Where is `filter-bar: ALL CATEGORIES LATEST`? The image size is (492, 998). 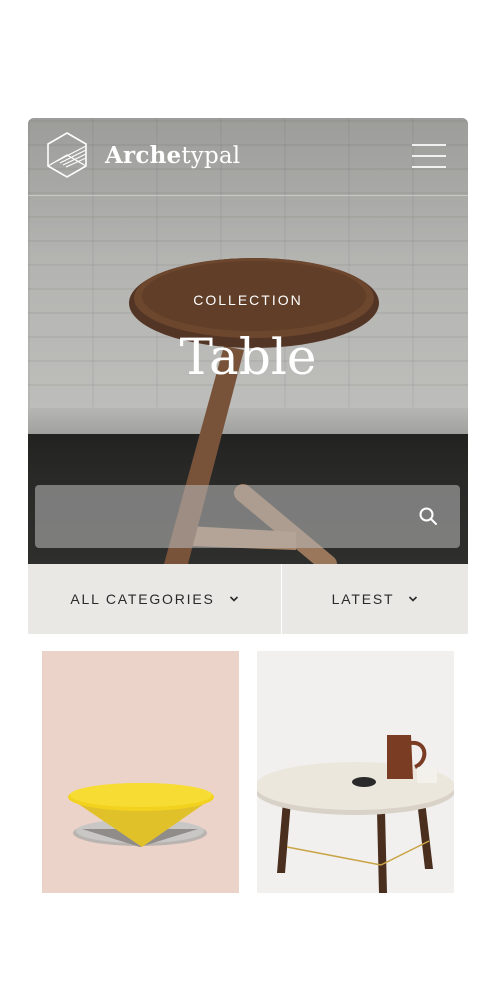
filter-bar: ALL CATEGORIES LATEST is located at coordinates (248, 599).